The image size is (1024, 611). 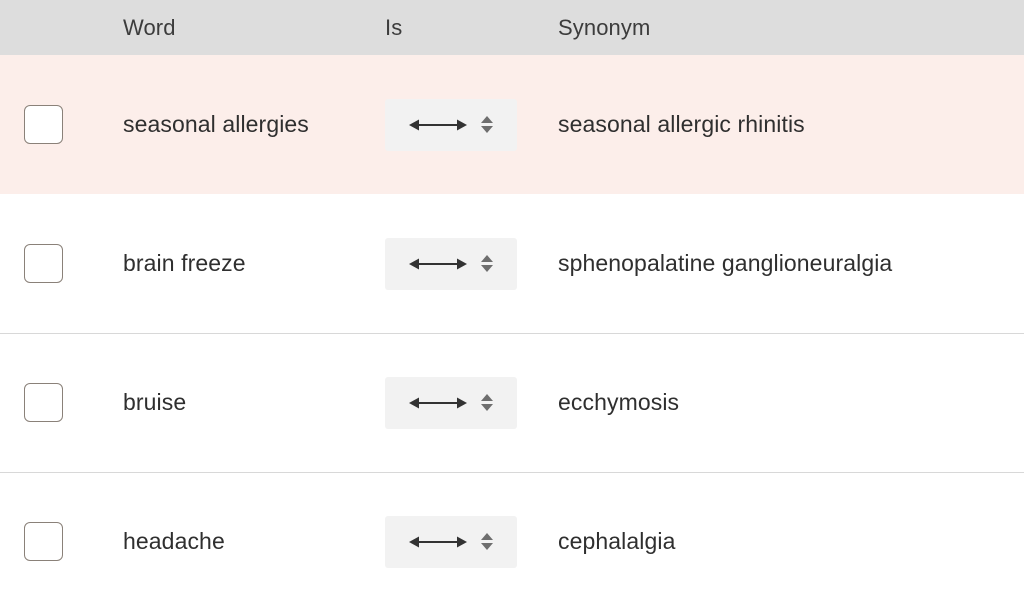 I want to click on word-text: bruise, so click(x=155, y=402).